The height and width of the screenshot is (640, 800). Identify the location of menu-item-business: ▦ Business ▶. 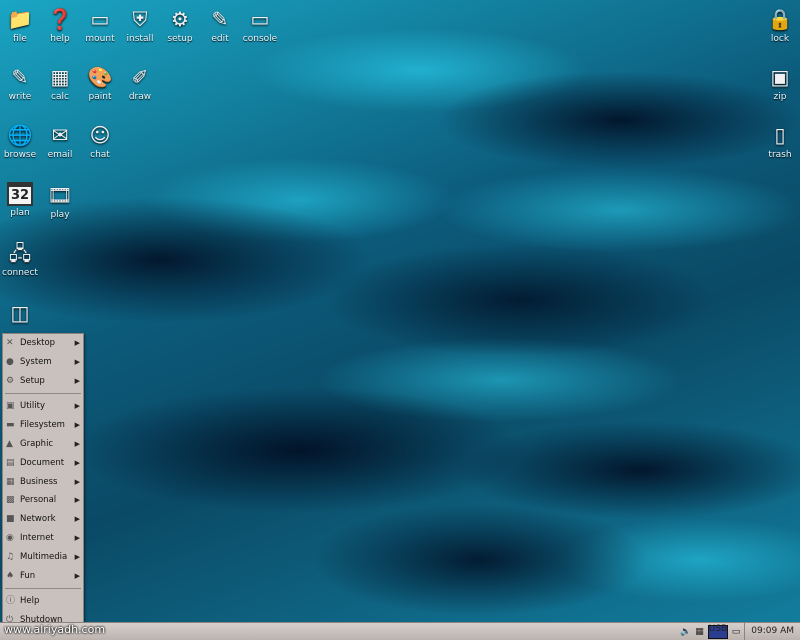
(43, 482).